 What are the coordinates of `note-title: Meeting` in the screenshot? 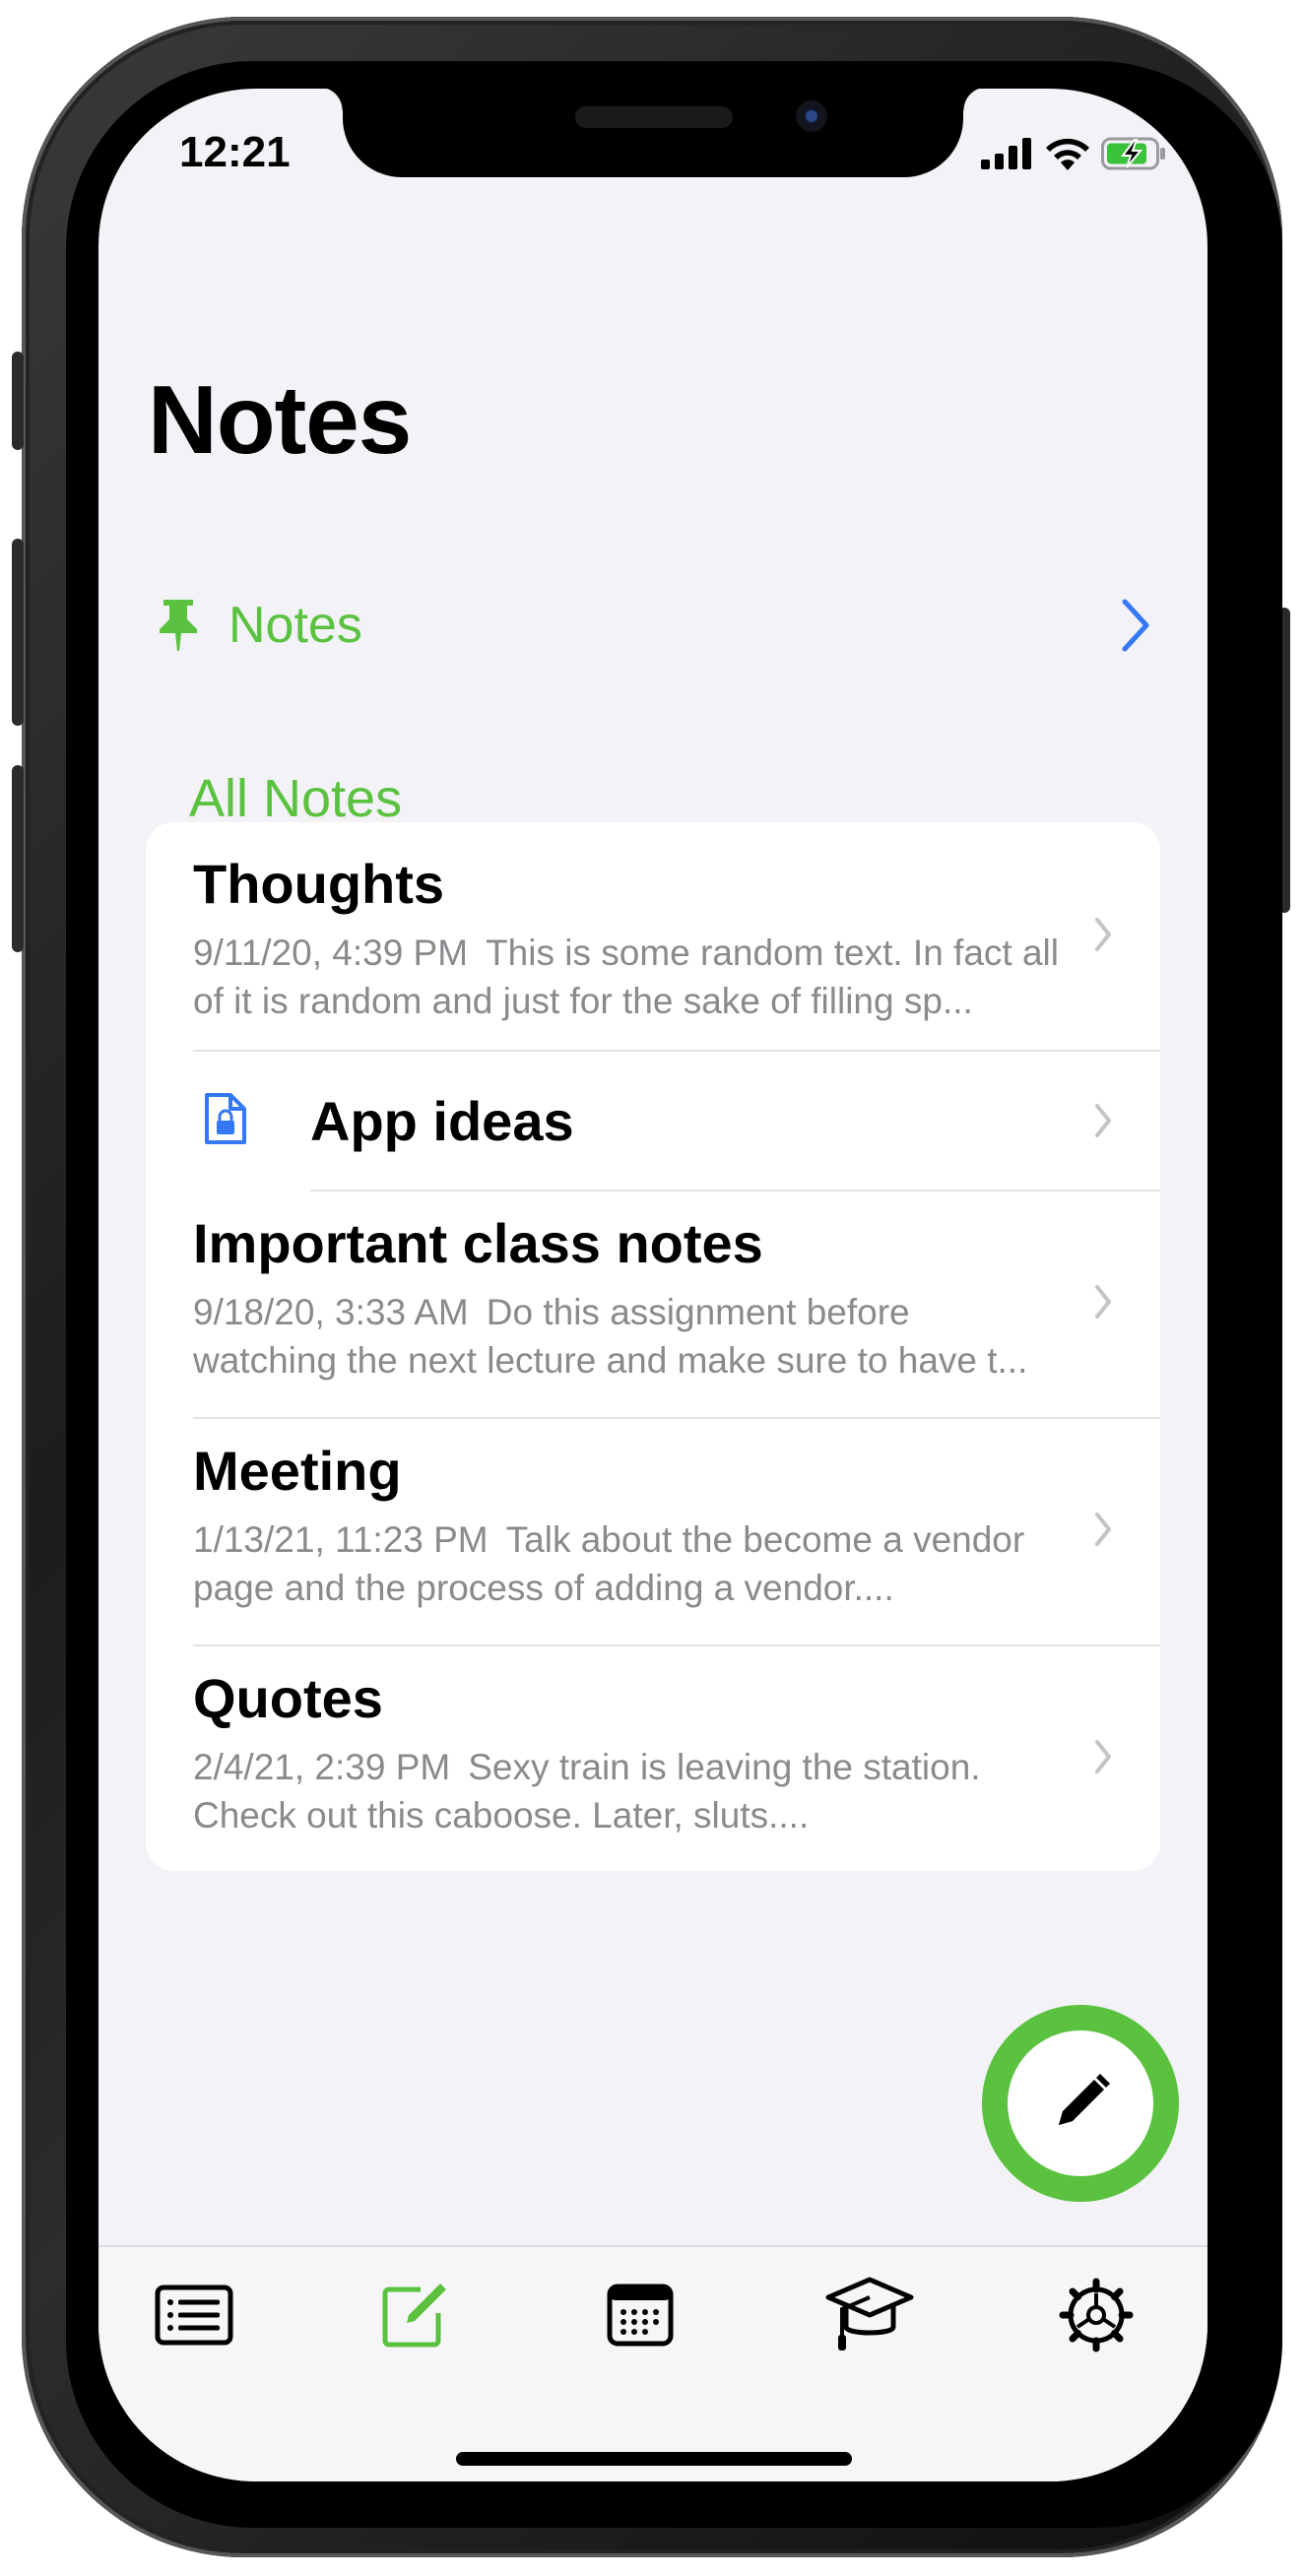 It's located at (297, 1471).